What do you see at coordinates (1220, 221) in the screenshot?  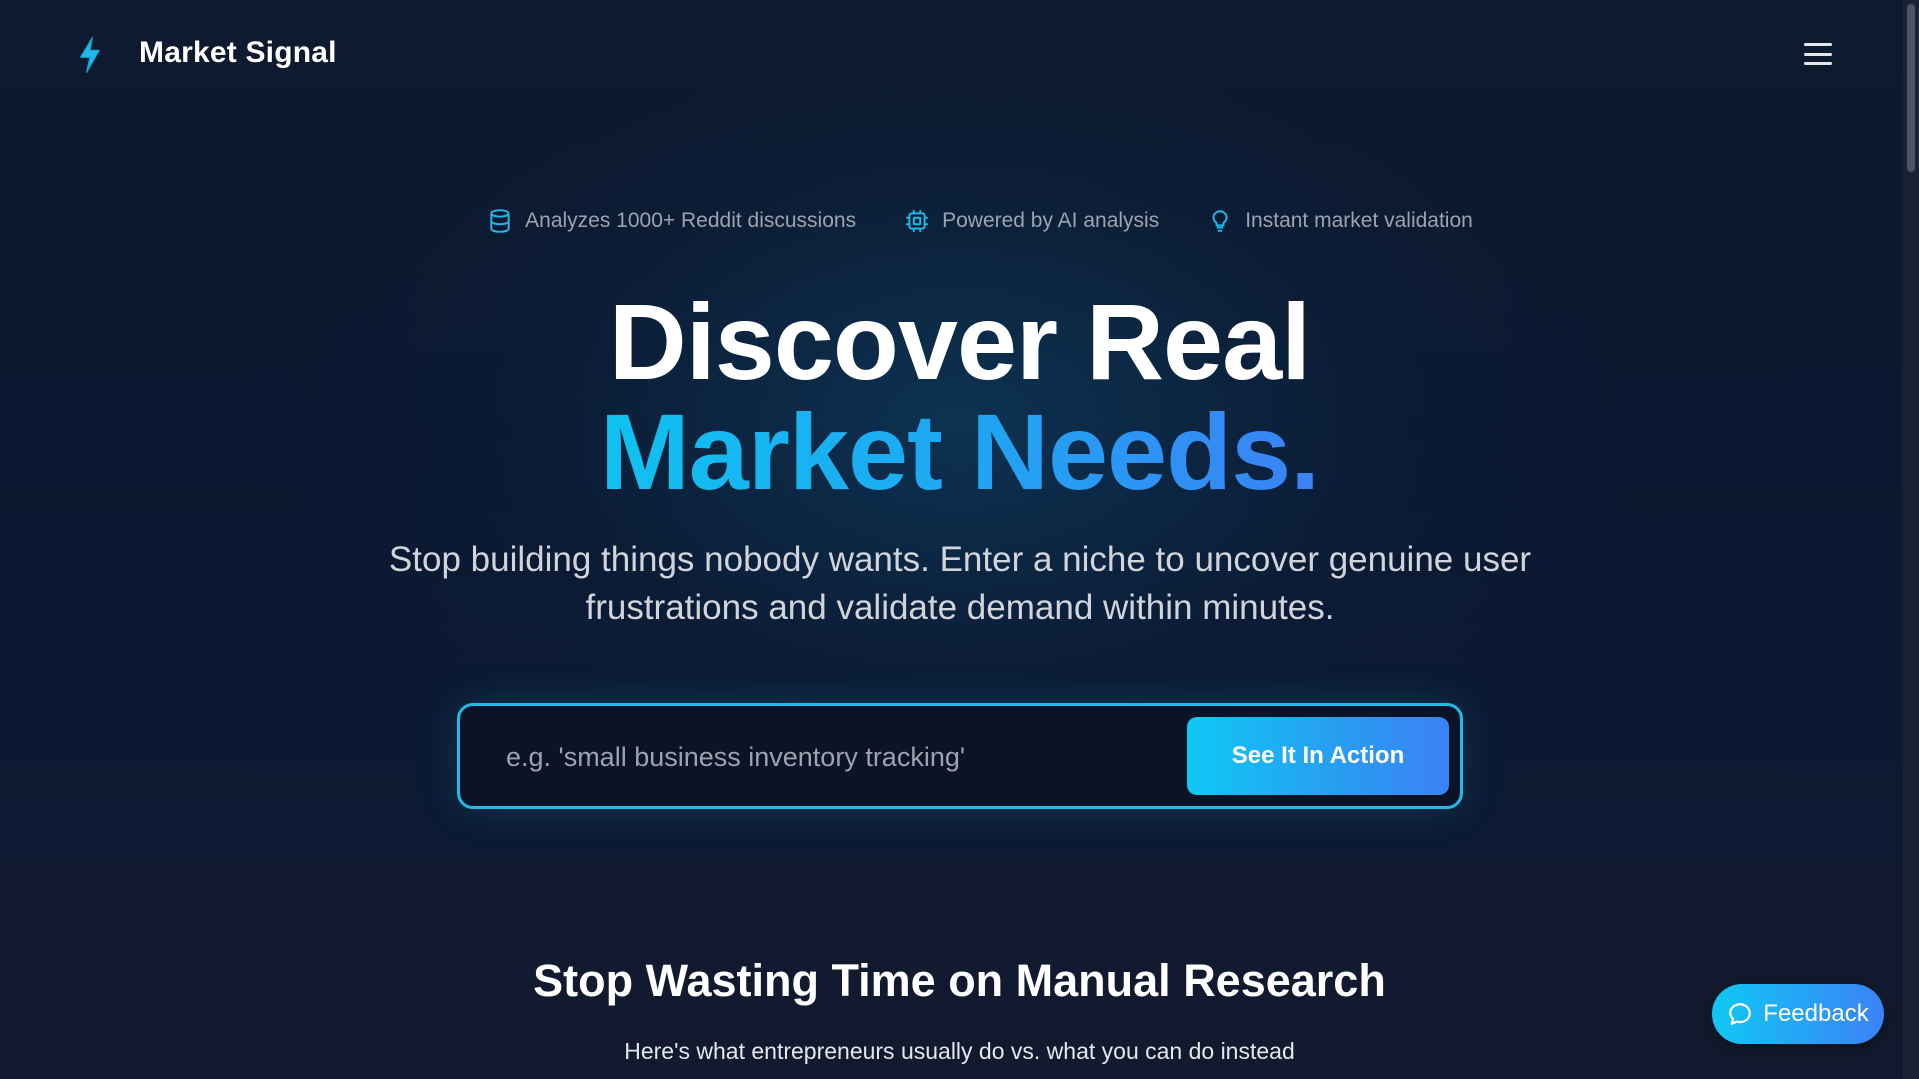 I see `lightbulb-icon` at bounding box center [1220, 221].